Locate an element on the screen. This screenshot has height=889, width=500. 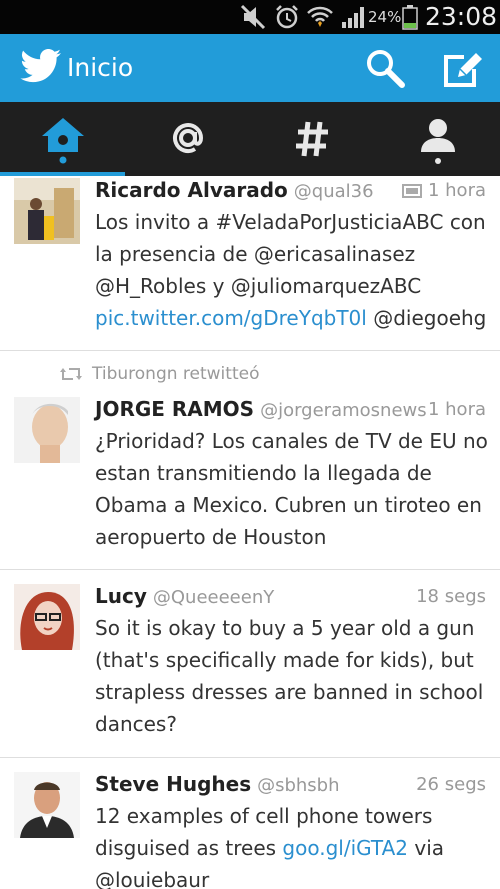
tab-home is located at coordinates (62, 139).